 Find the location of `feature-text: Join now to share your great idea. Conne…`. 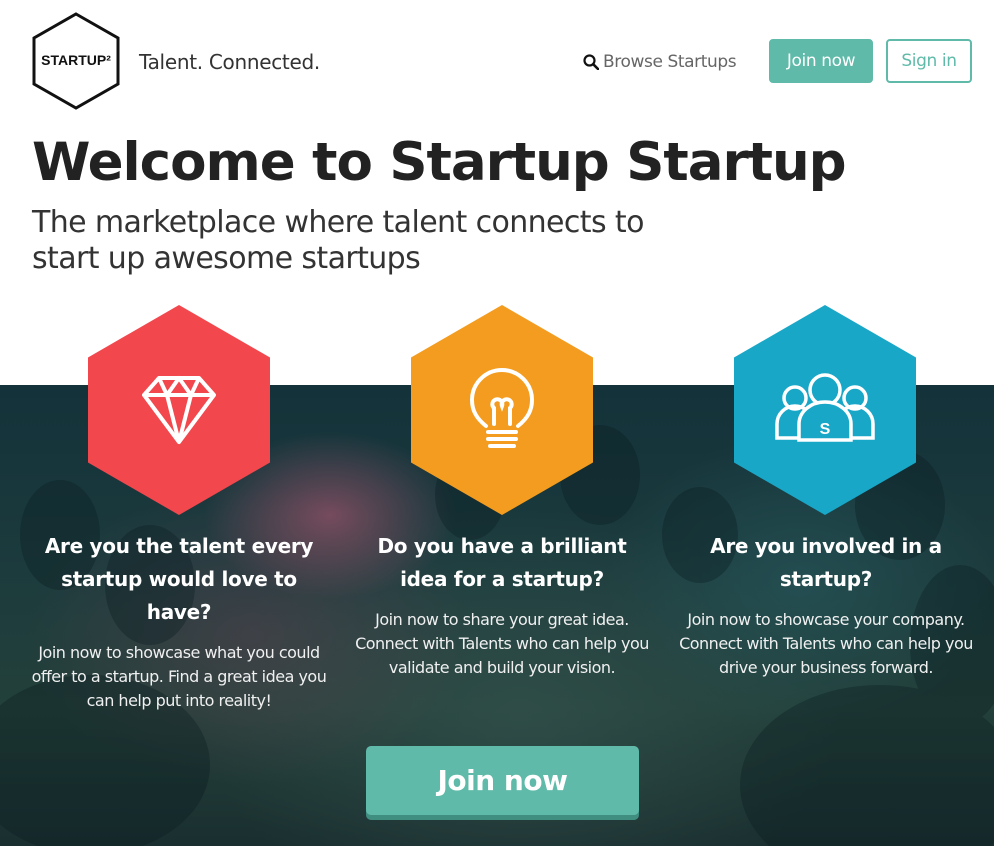

feature-text: Join now to share your great idea. Conne… is located at coordinates (502, 643).